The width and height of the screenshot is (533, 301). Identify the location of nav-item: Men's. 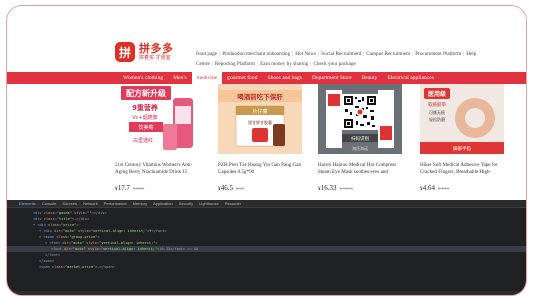
(179, 78).